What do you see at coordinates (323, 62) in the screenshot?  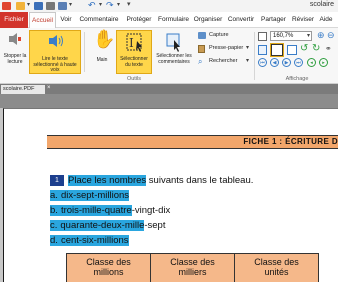 I see `page-forward-icon: ▸` at bounding box center [323, 62].